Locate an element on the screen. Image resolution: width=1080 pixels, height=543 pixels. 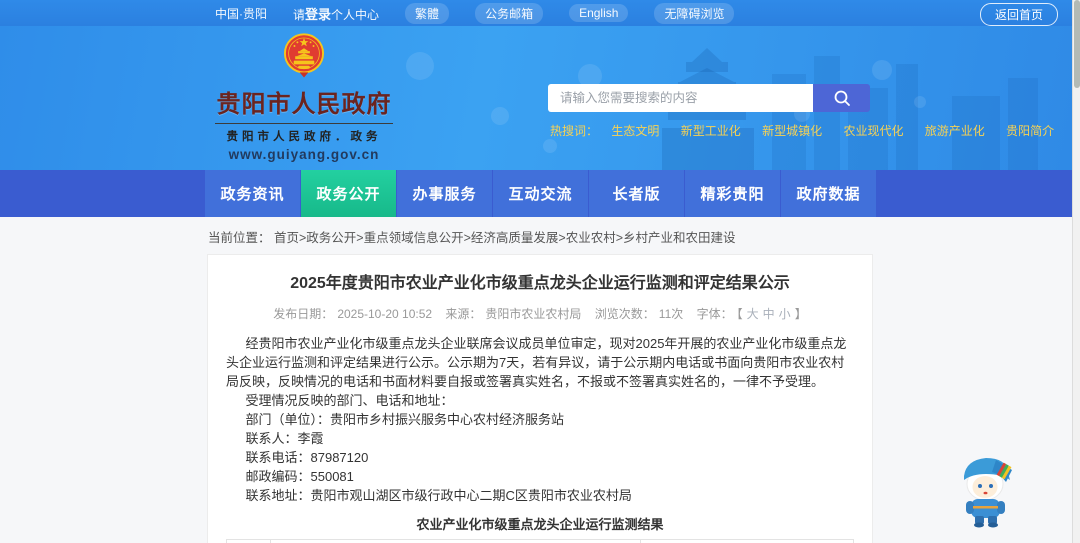
nav-item-gov-data: 政府数据 is located at coordinates (828, 193).